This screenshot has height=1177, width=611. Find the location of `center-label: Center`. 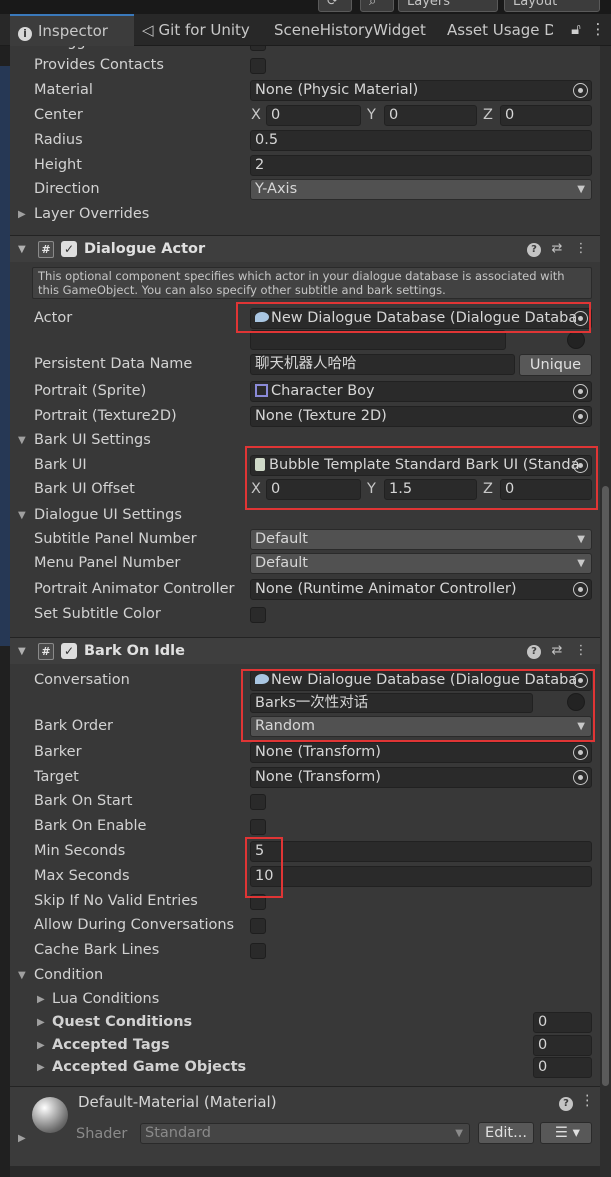

center-label: Center is located at coordinates (58, 115).